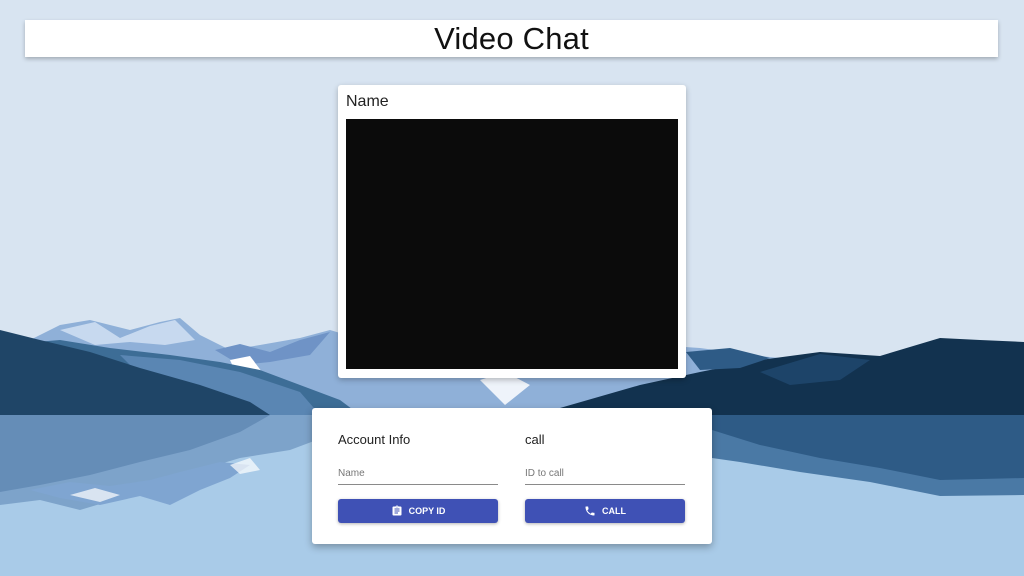 This screenshot has width=1024, height=576. I want to click on video-name-label: Name, so click(367, 101).